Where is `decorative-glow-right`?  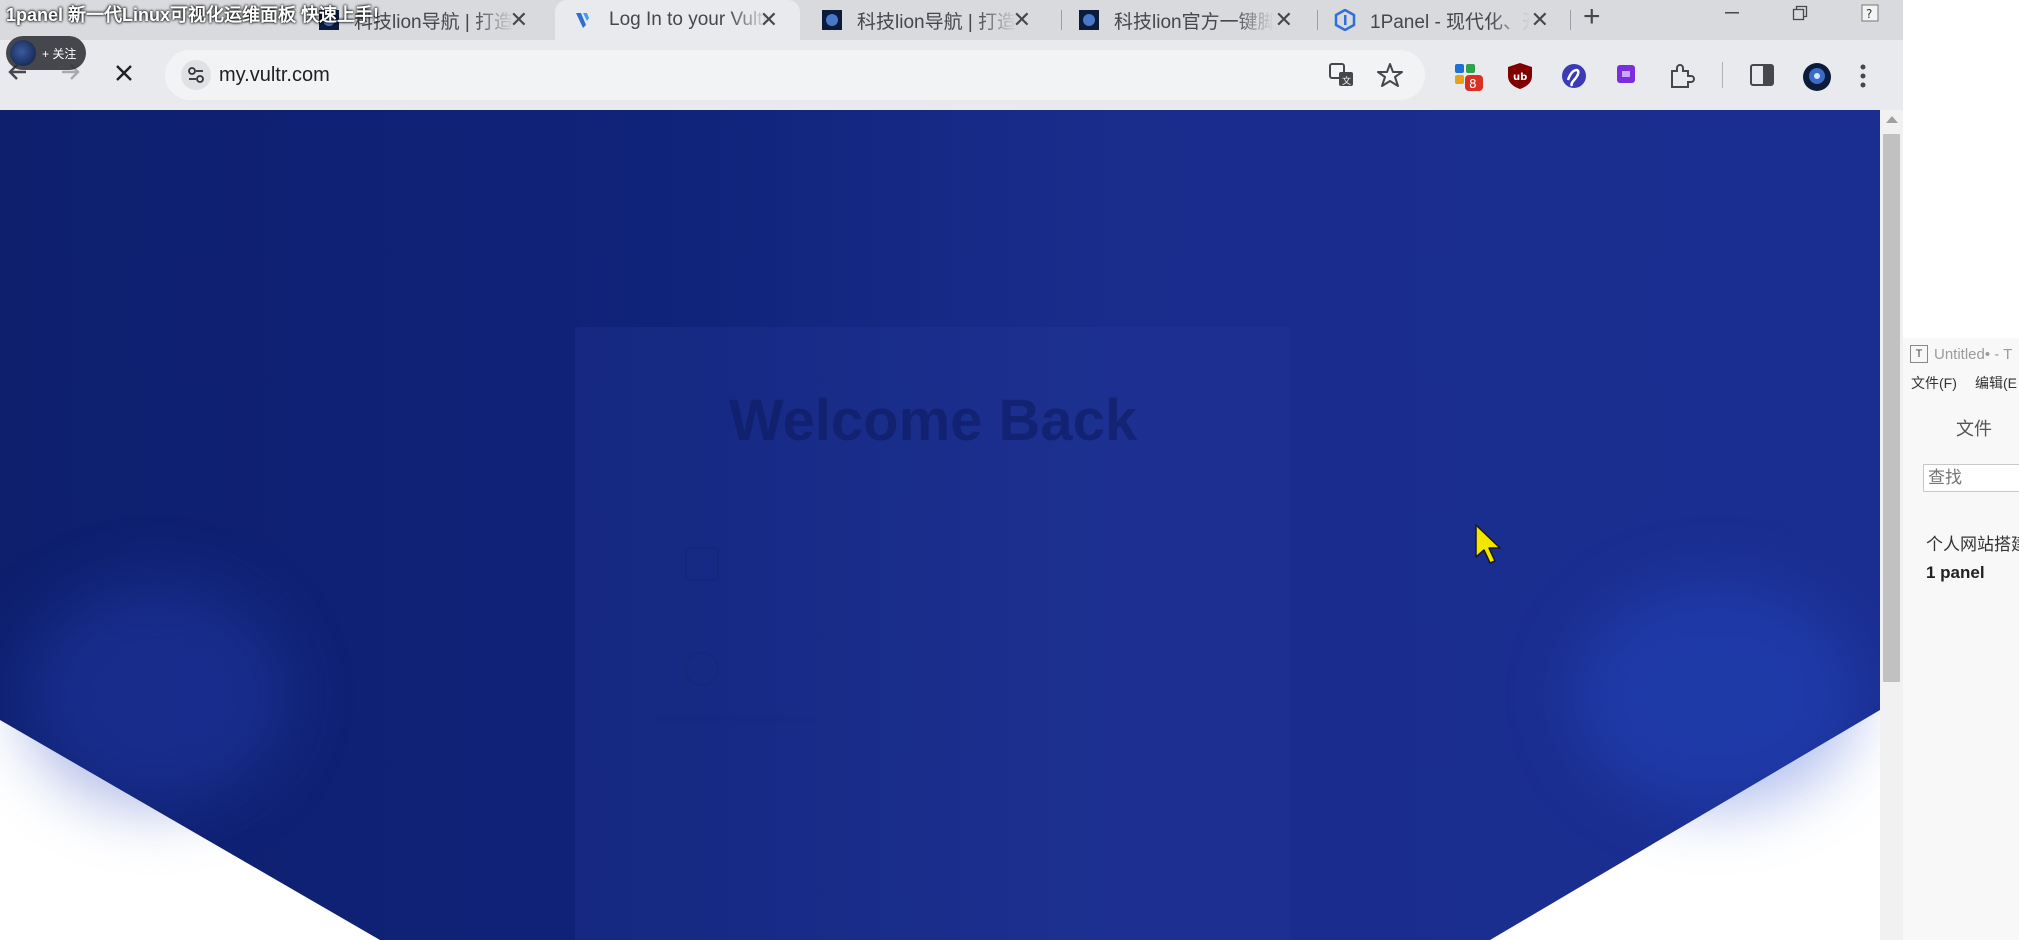 decorative-glow-right is located at coordinates (1715, 695).